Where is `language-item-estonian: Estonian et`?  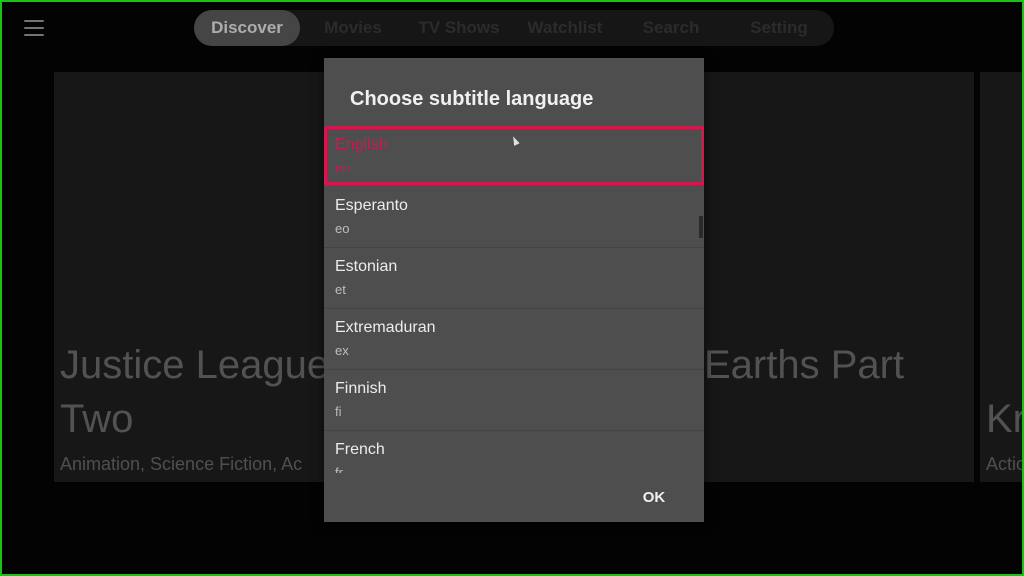
language-item-estonian: Estonian et is located at coordinates (514, 278).